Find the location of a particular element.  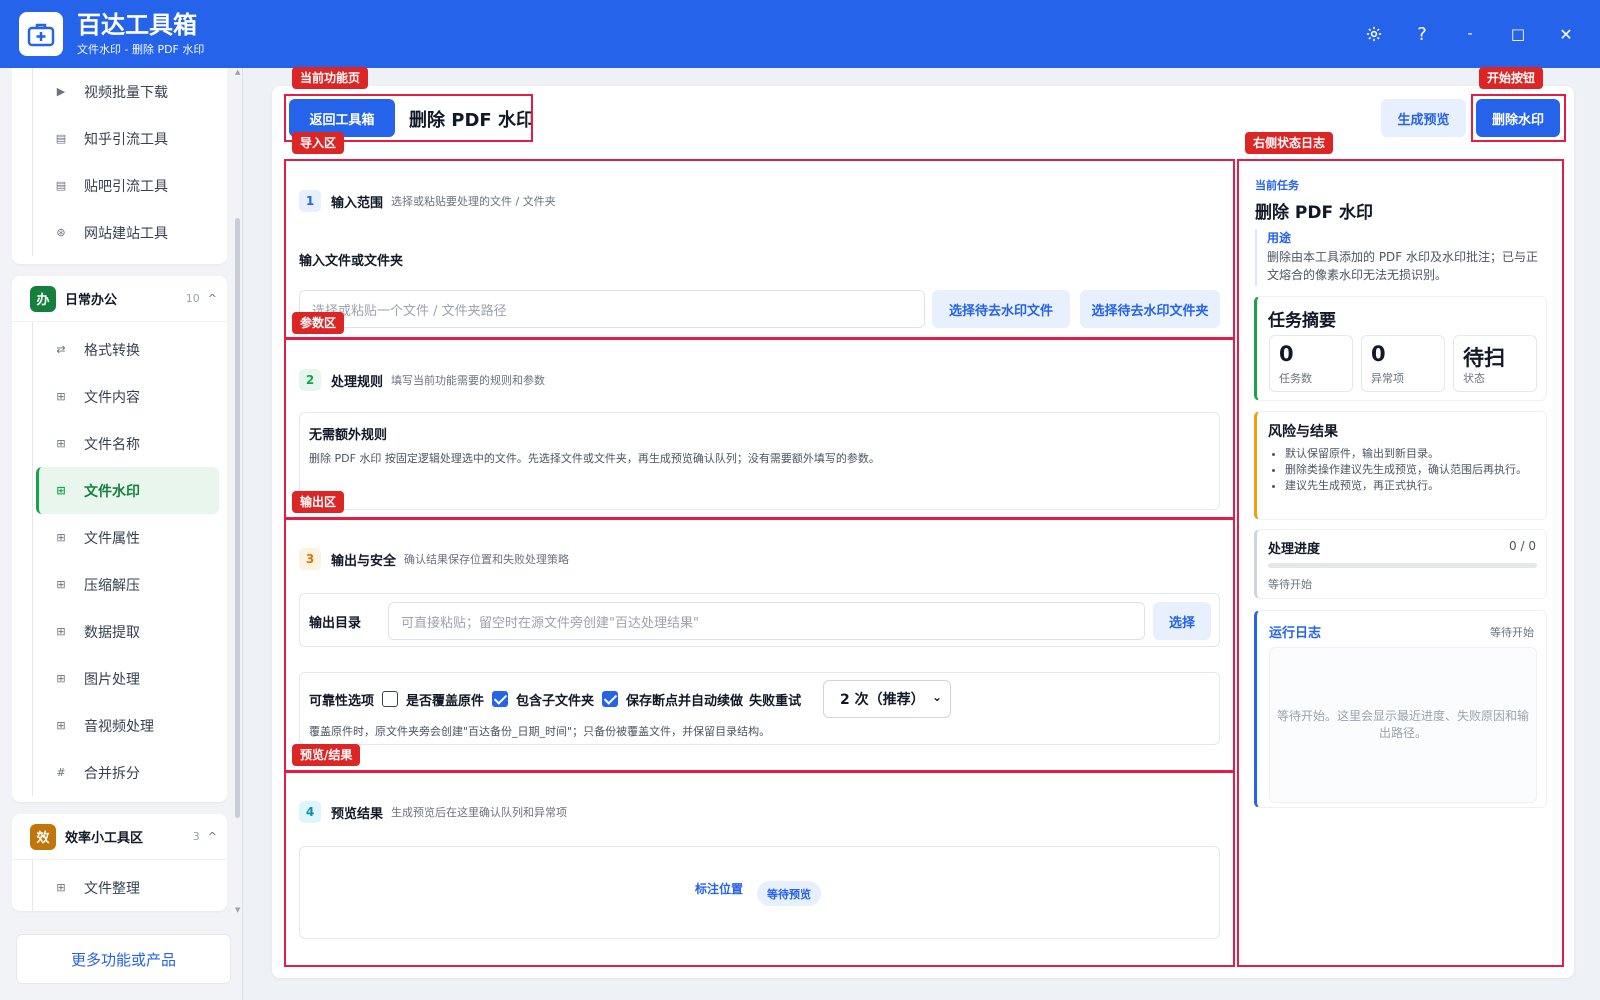

overwrite-checkbox is located at coordinates (390, 699).